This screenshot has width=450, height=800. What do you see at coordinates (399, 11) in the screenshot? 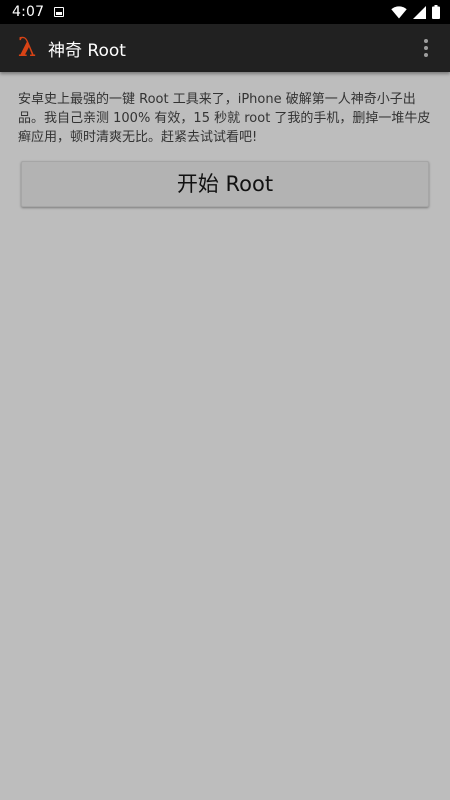
I see `wifi-icon` at bounding box center [399, 11].